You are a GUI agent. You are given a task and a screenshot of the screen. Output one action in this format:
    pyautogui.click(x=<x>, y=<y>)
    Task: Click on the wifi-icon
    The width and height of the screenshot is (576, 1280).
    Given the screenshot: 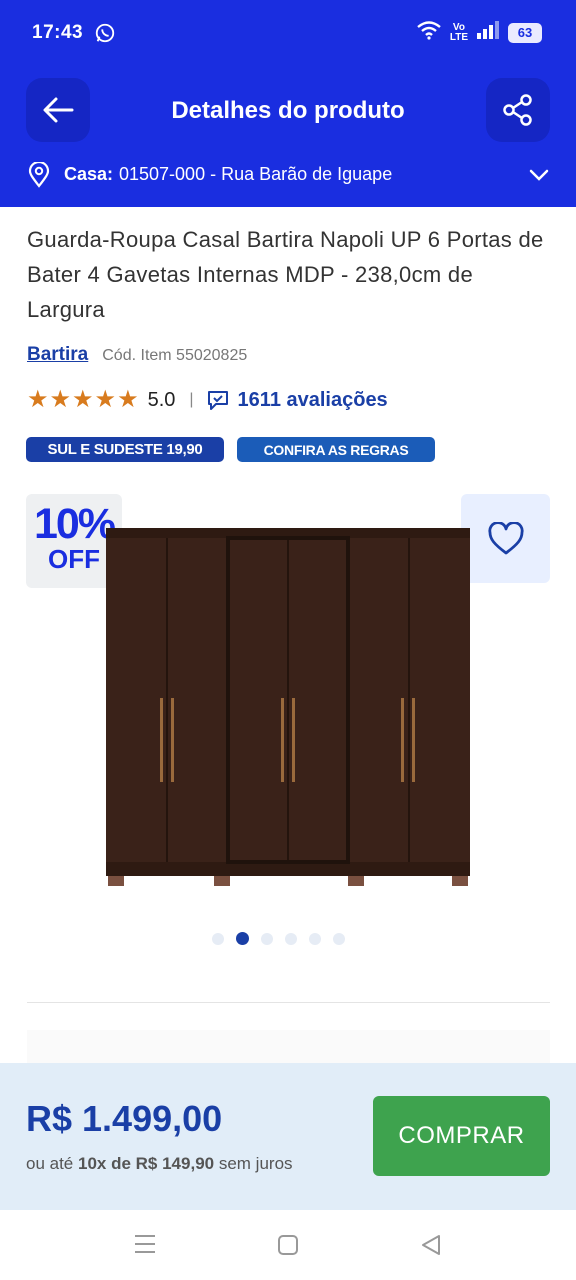 What is the action you would take?
    pyautogui.click(x=429, y=32)
    